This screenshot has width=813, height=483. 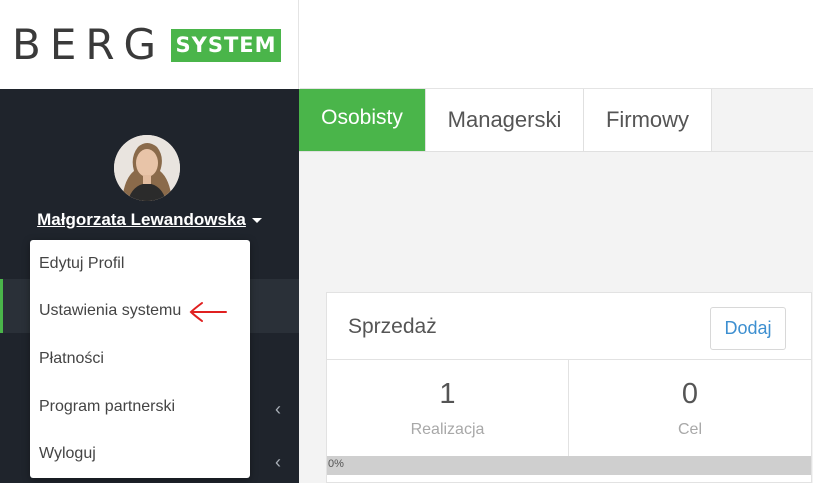 I want to click on stat-value: 1, so click(x=447, y=394).